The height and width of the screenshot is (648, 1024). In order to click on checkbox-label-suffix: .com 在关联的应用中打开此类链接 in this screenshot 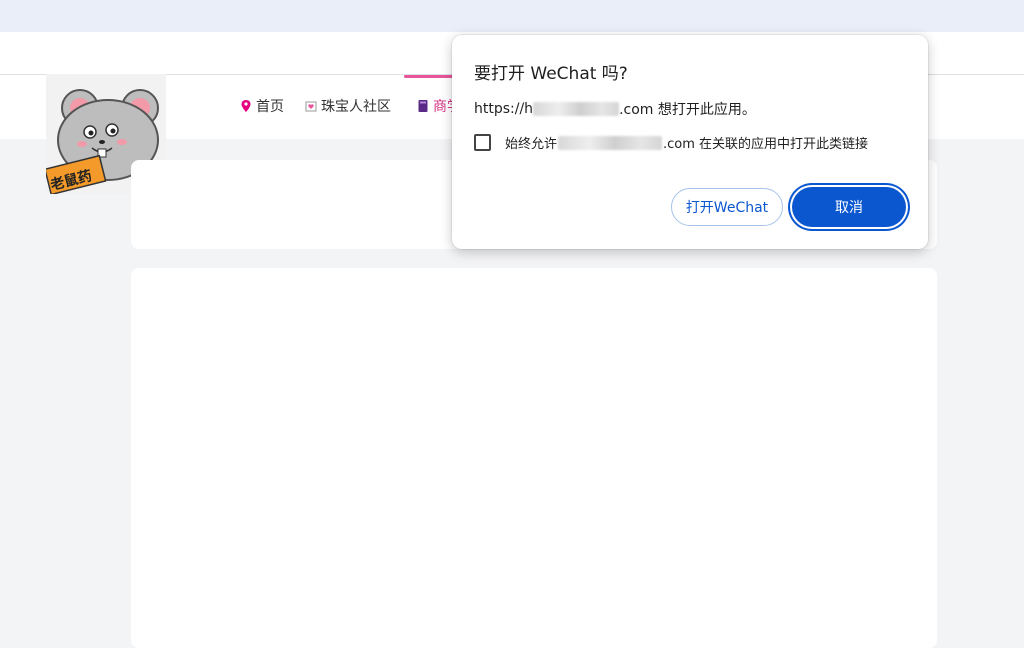, I will do `click(766, 144)`.